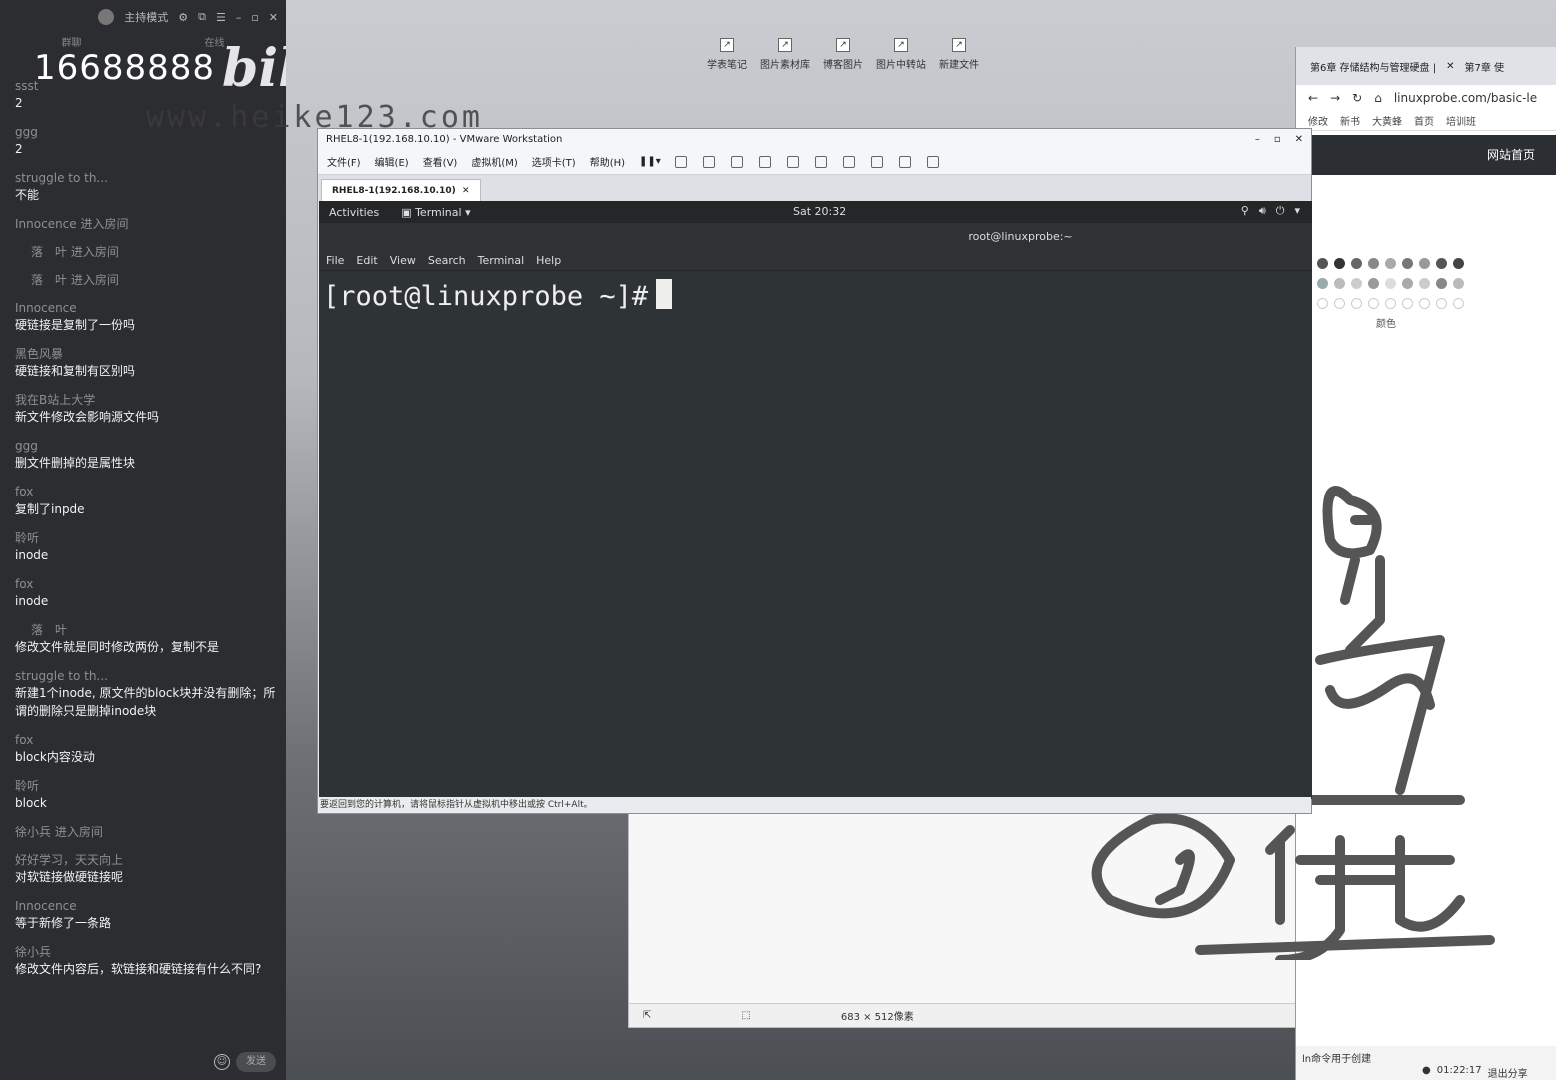  I want to click on exit-share-button: 退出分享, so click(1508, 1072).